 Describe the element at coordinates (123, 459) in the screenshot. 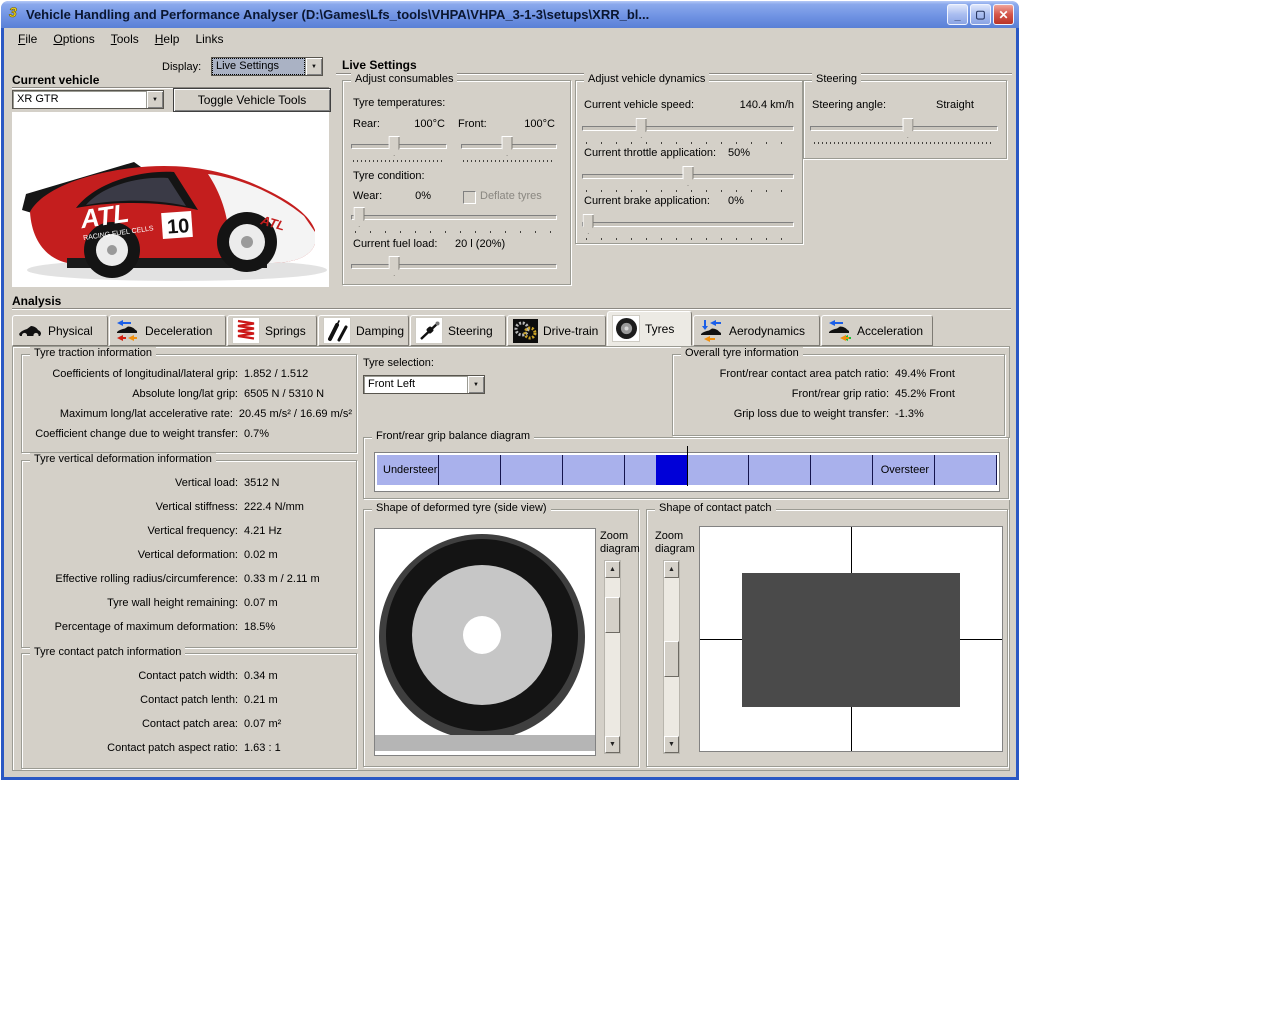

I see `group-title: Tyre vertical deformation information` at that location.